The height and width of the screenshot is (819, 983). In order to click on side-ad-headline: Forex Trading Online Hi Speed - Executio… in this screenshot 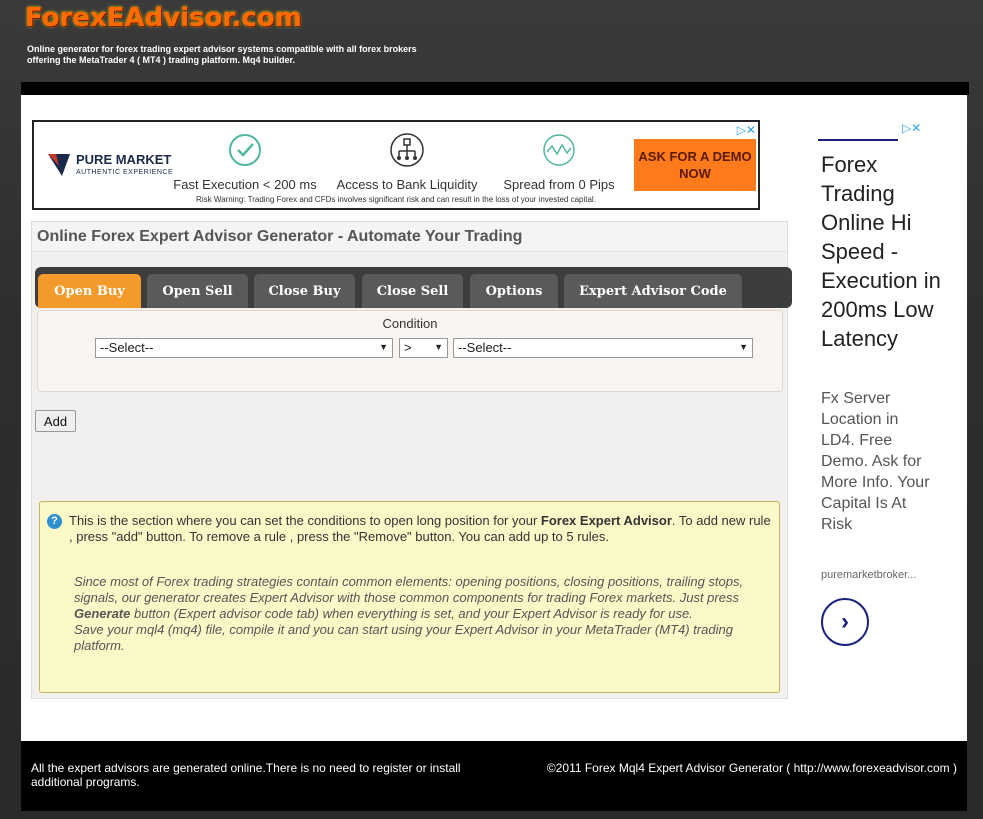, I will do `click(881, 251)`.